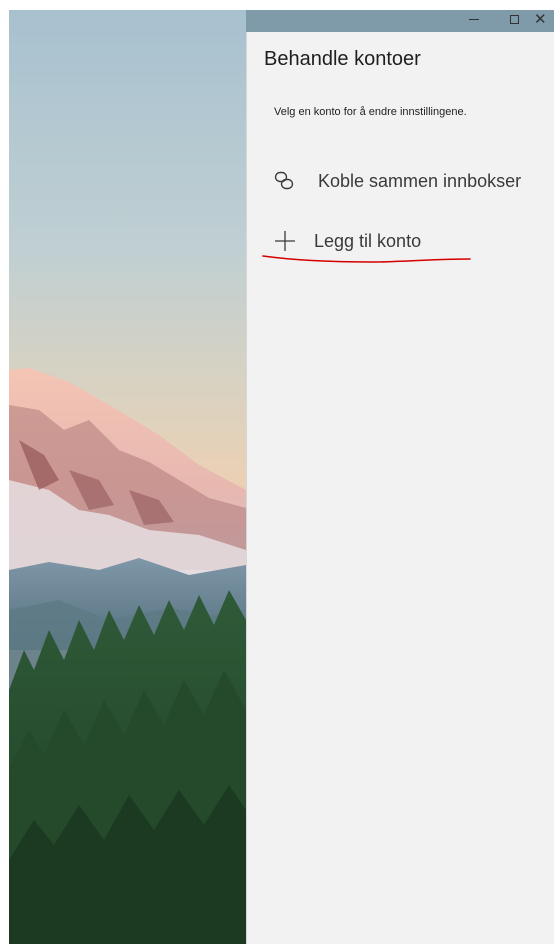 The image size is (554, 944). I want to click on link-inboxes-button: Koble sammen innbokser, so click(397, 181).